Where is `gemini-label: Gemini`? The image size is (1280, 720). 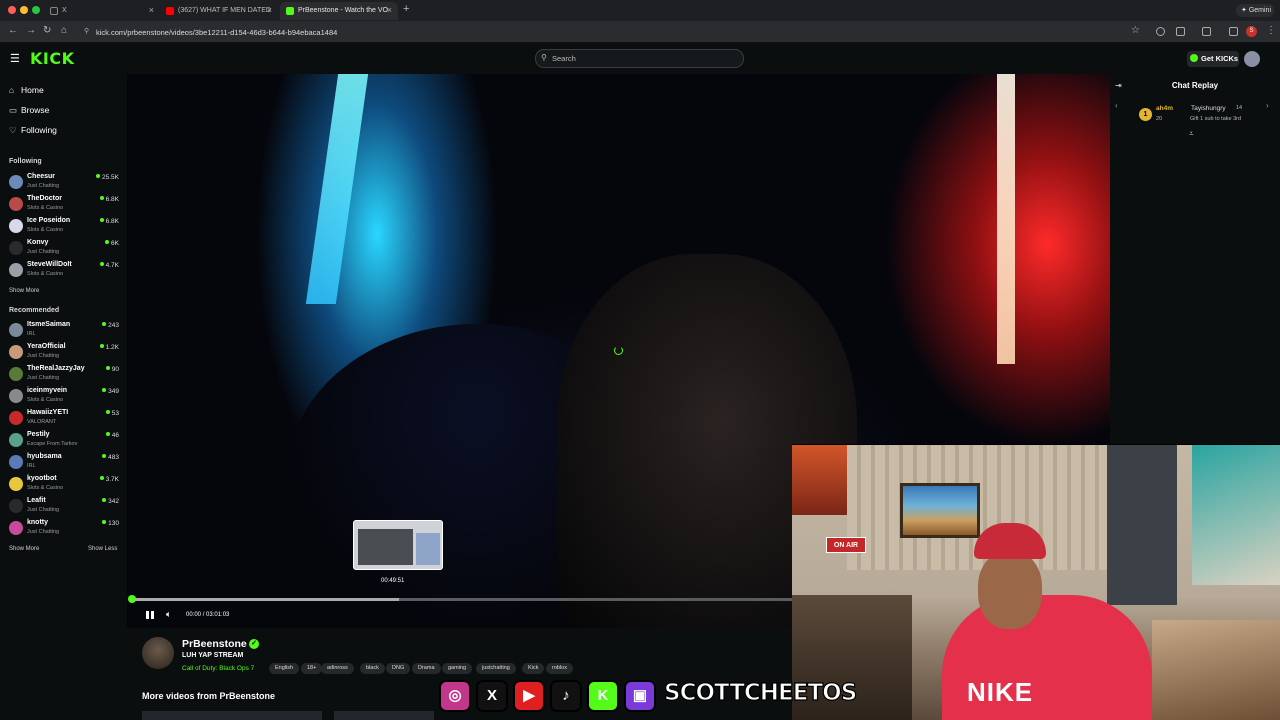 gemini-label: Gemini is located at coordinates (1260, 10).